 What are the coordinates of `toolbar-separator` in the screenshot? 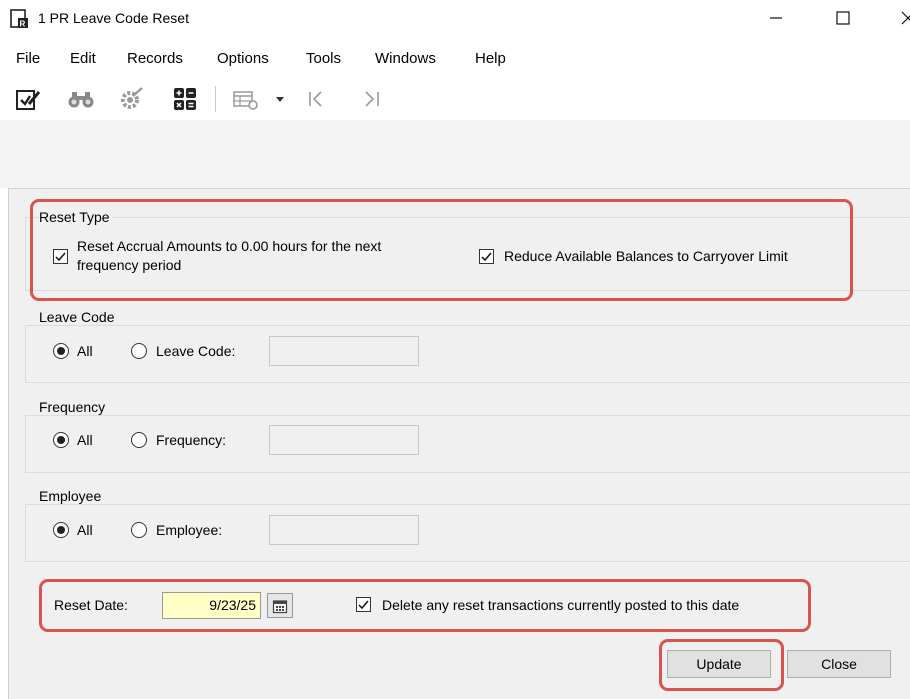 It's located at (215, 99).